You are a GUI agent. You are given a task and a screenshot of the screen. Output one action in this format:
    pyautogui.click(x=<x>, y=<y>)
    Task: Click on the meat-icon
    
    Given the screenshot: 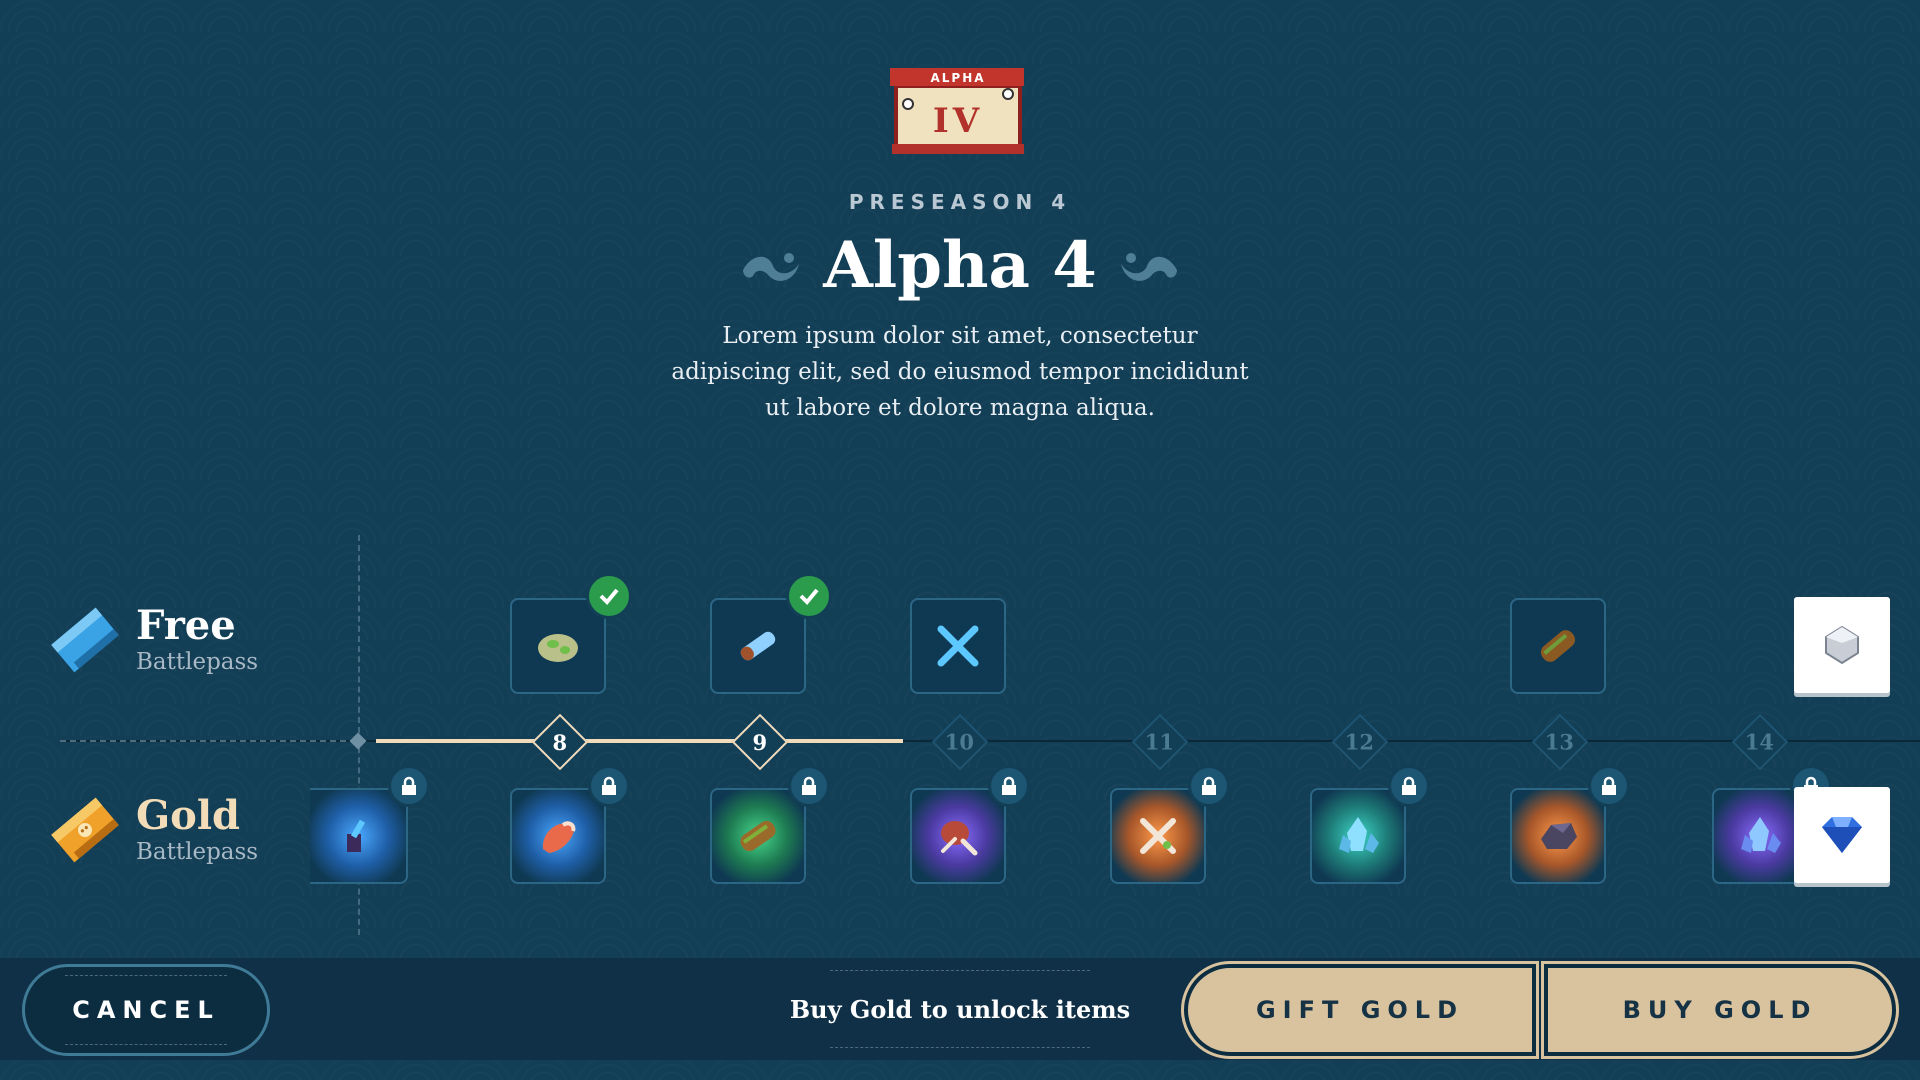 What is the action you would take?
    pyautogui.click(x=559, y=837)
    